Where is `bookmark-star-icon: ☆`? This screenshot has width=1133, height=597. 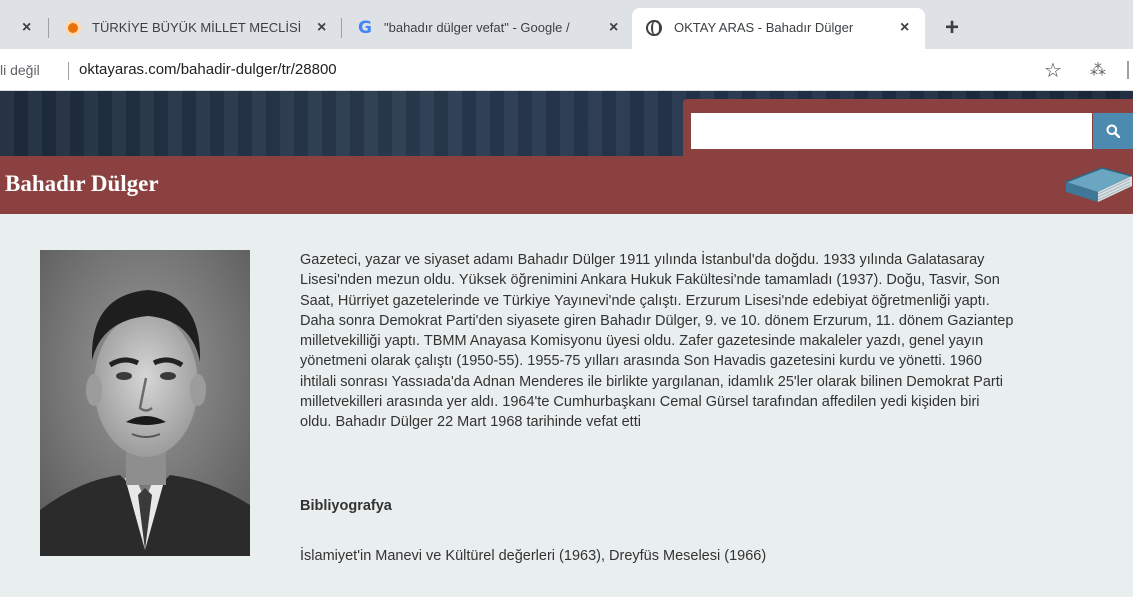
bookmark-star-icon: ☆ is located at coordinates (1053, 70).